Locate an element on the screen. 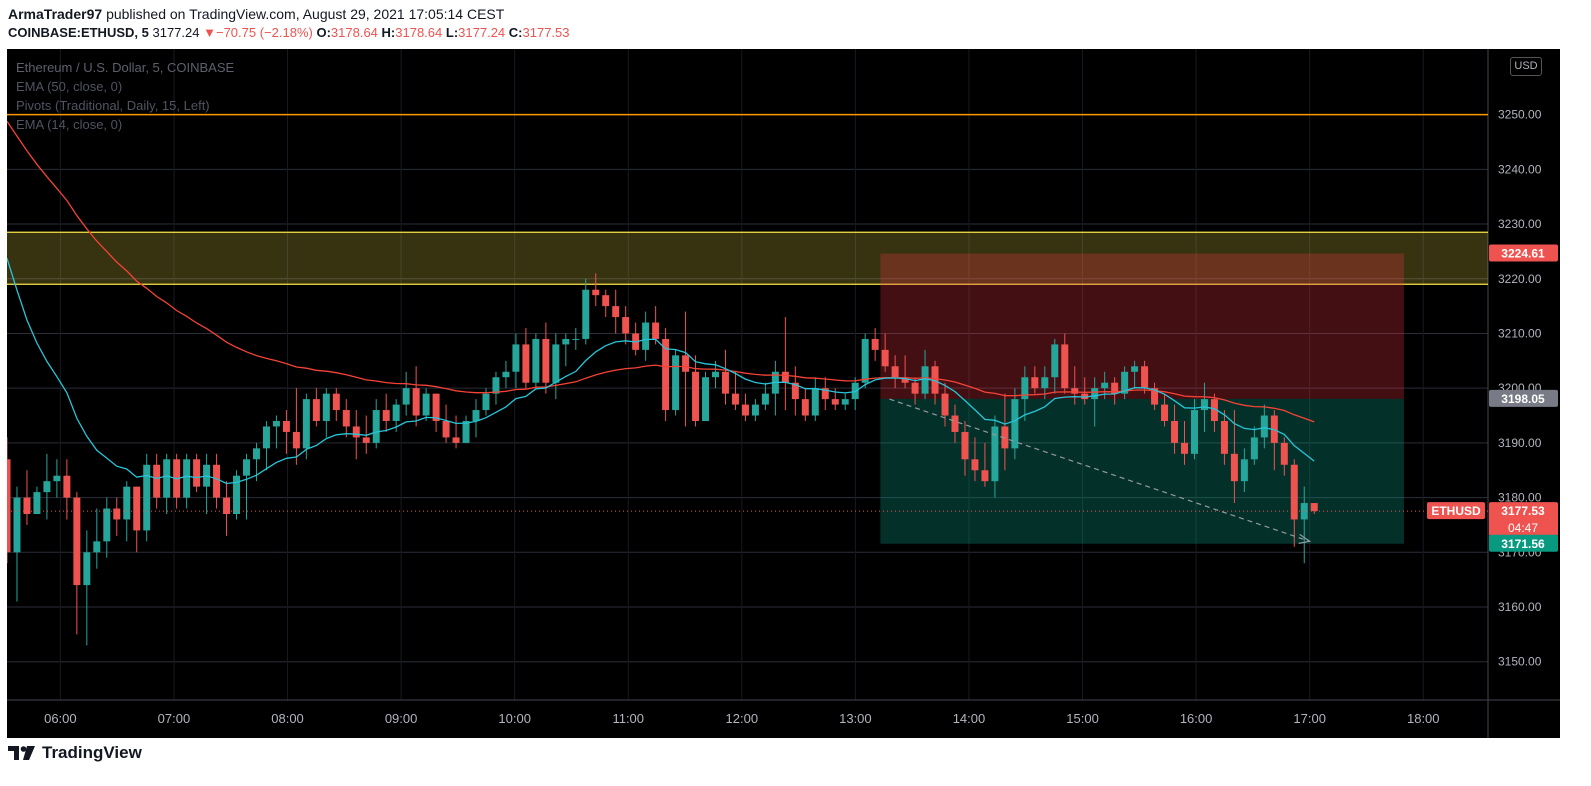 This screenshot has width=1591, height=786. x-tick-label: 13:00 is located at coordinates (855, 718).